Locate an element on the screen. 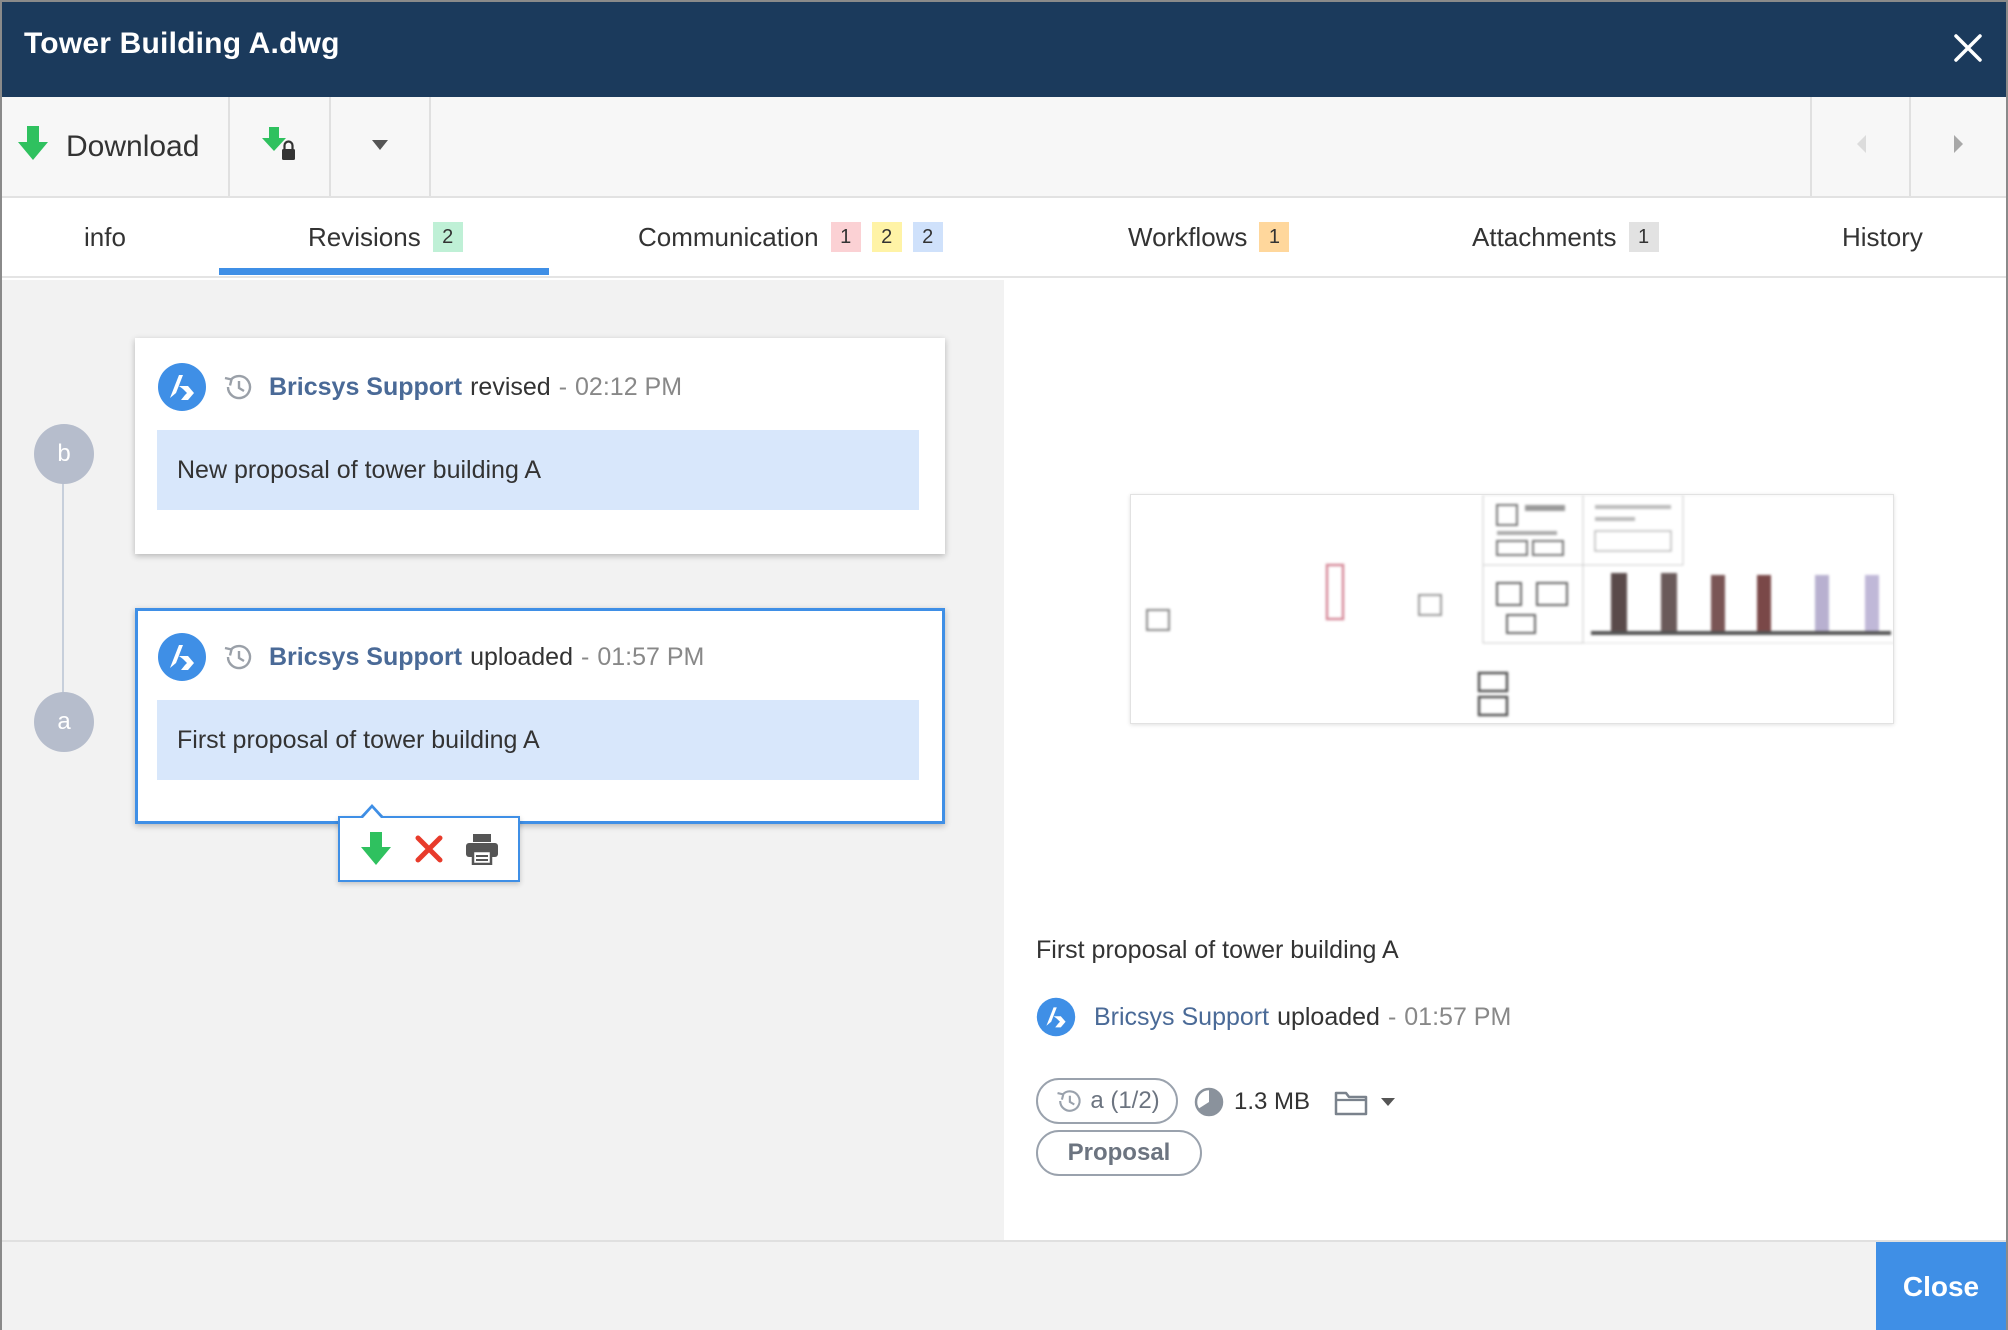 The height and width of the screenshot is (1330, 2008). tab-revisions: Revisions 2 is located at coordinates (385, 237).